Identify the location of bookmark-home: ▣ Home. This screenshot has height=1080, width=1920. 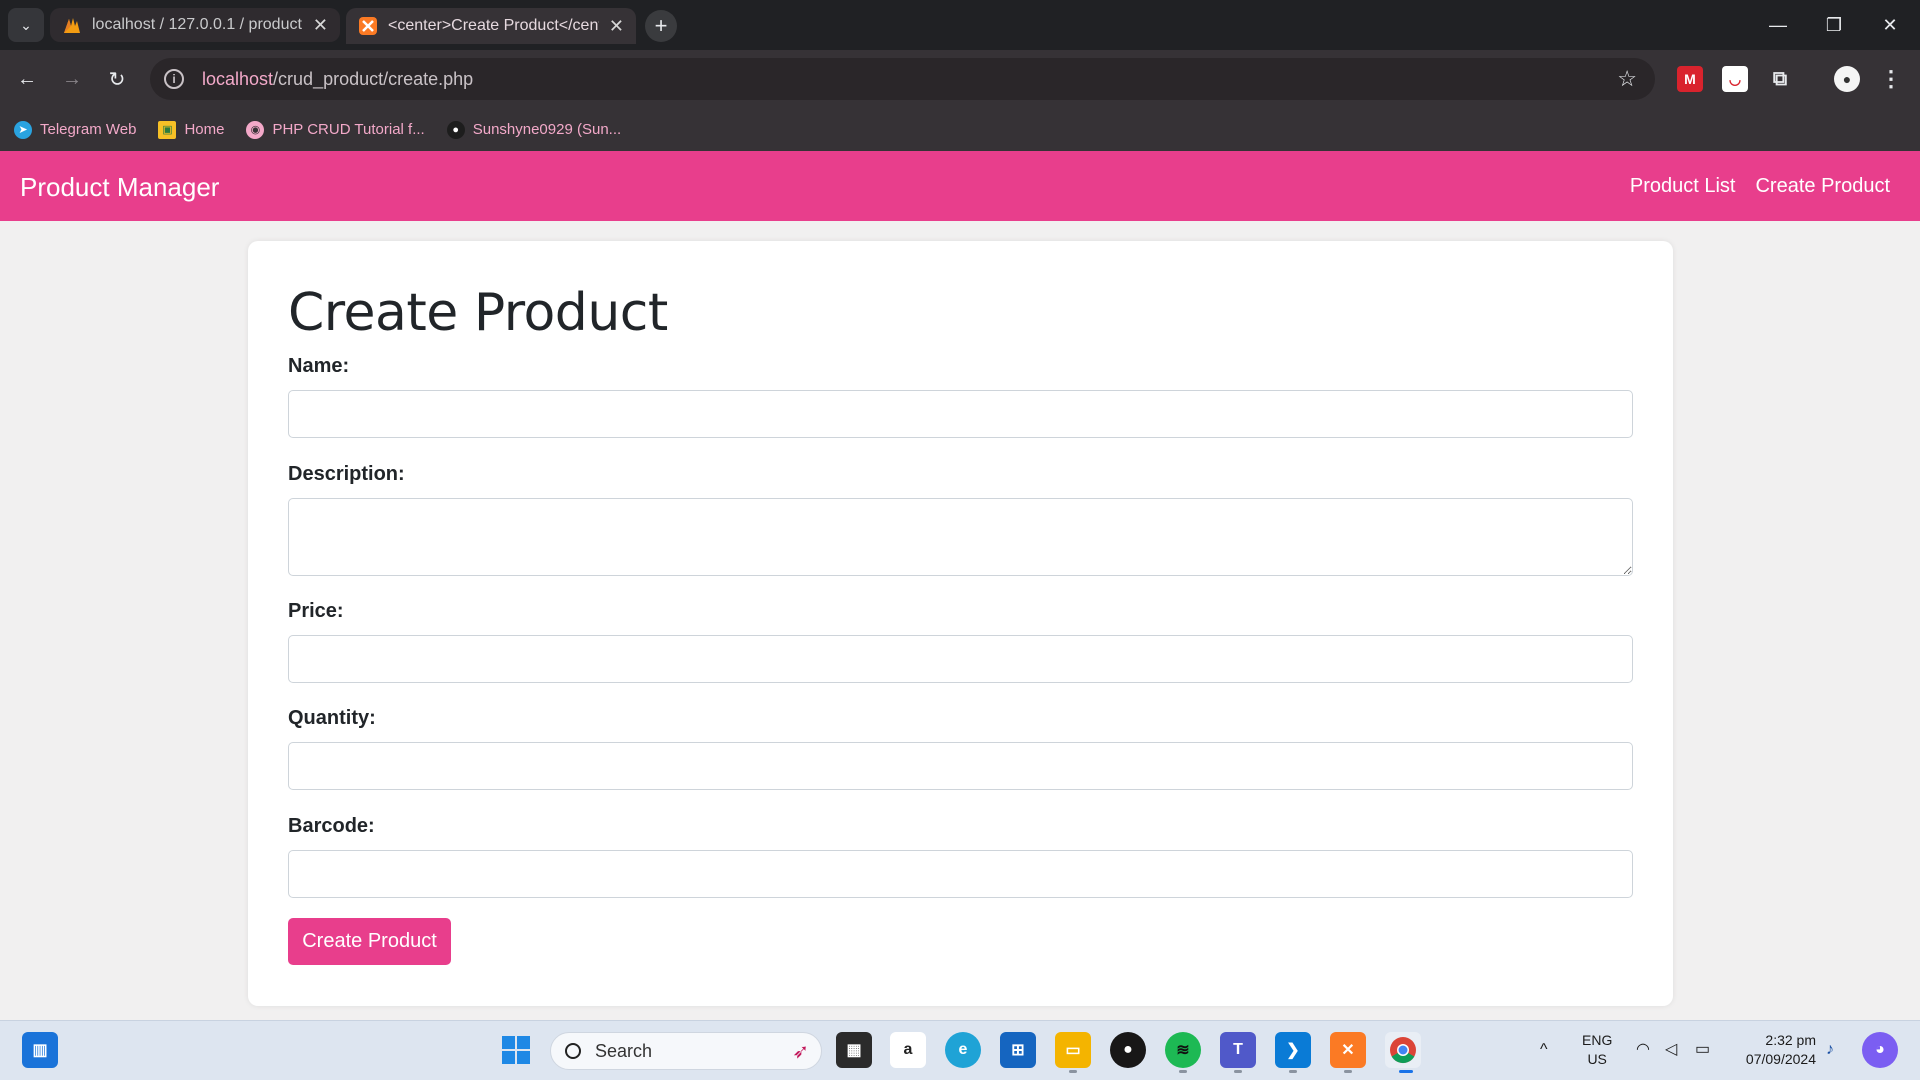
(191, 129).